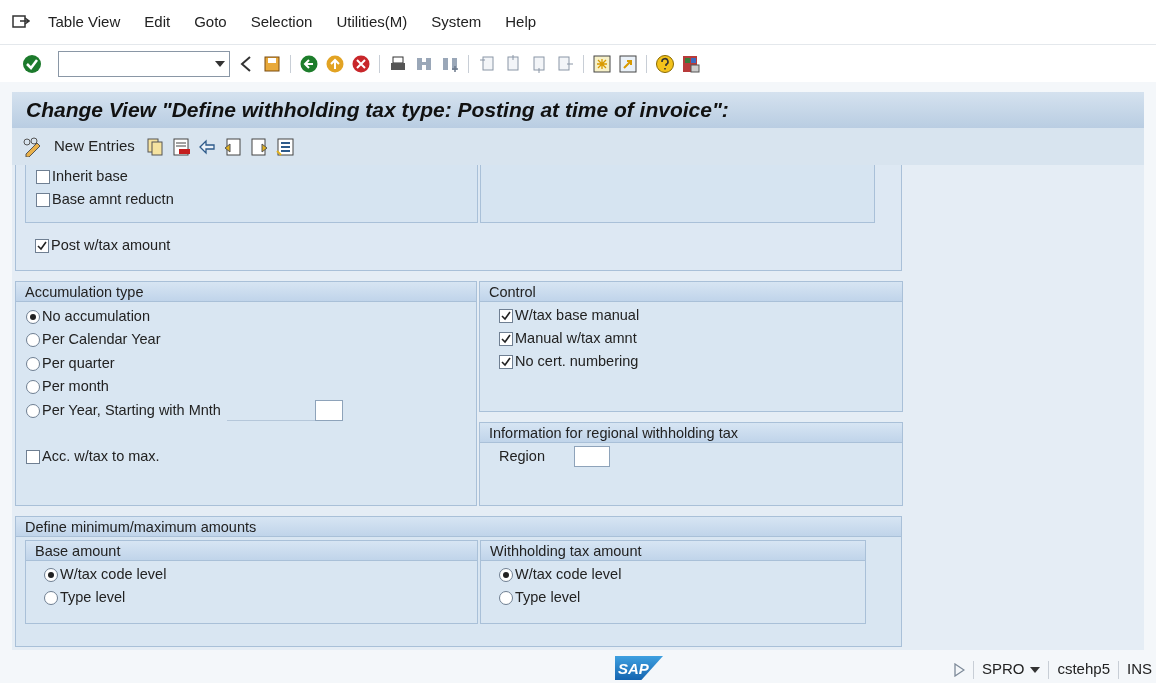 This screenshot has width=1156, height=683. I want to click on menu-item: Selection, so click(281, 22).